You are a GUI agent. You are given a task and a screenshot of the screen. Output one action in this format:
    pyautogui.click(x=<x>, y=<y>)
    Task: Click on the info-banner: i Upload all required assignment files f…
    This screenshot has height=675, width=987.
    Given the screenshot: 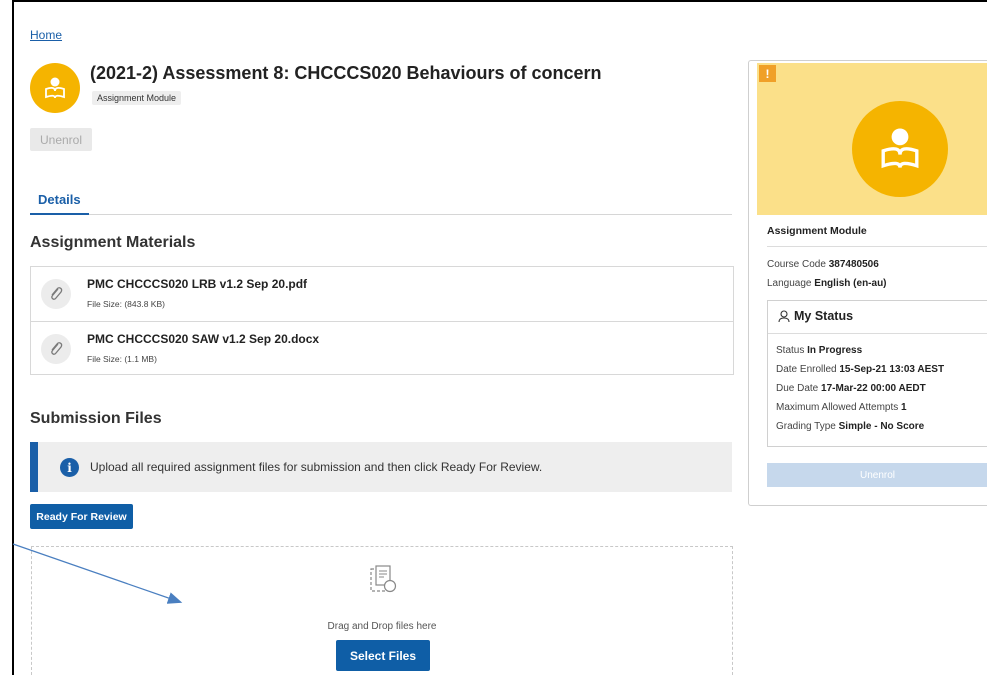 What is the action you would take?
    pyautogui.click(x=381, y=467)
    